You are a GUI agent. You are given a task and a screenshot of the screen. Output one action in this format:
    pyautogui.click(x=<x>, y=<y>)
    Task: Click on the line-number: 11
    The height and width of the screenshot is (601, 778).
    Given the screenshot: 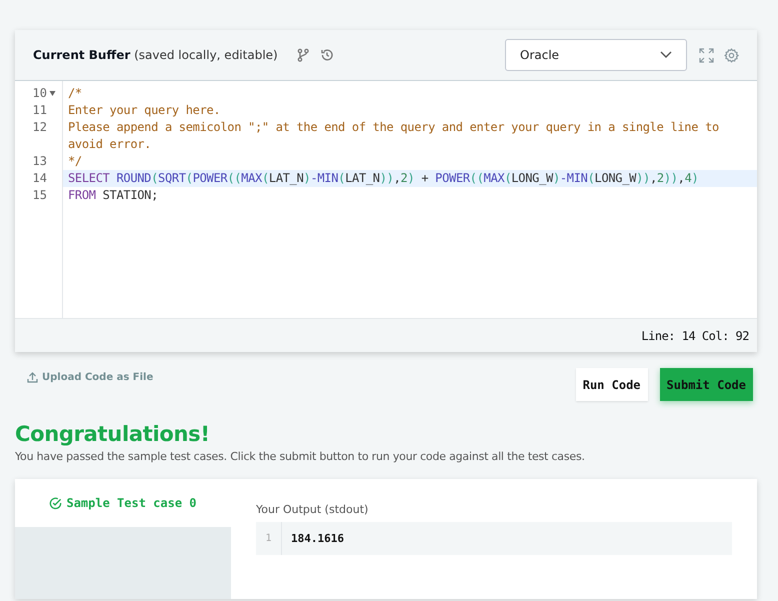 What is the action you would take?
    pyautogui.click(x=39, y=110)
    